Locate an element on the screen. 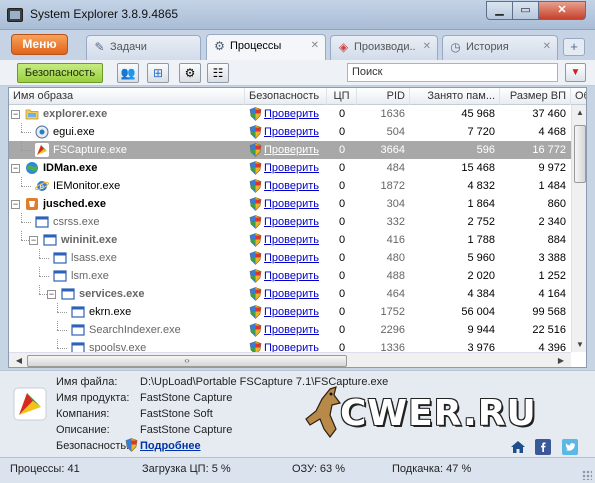  more-details-link: Подробнее is located at coordinates (170, 446).